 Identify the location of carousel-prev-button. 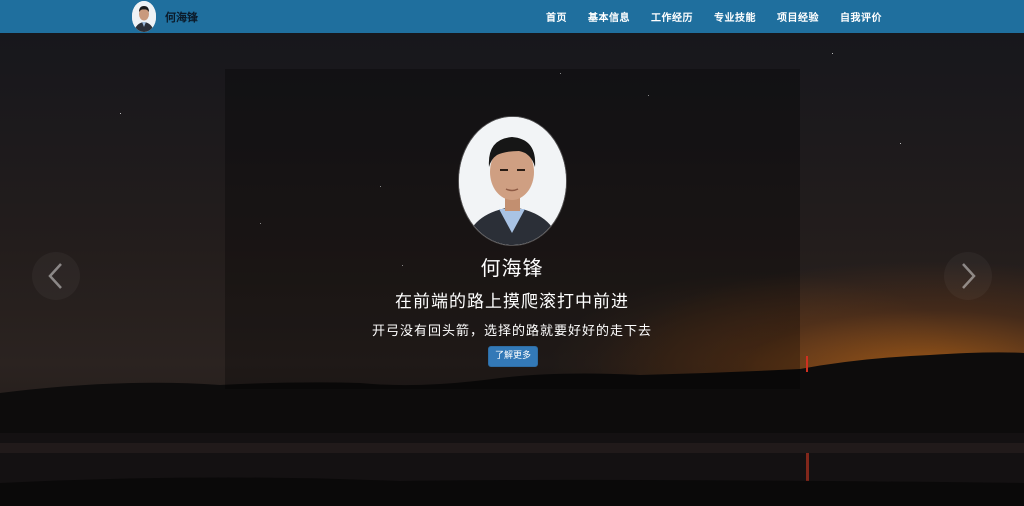
(56, 276).